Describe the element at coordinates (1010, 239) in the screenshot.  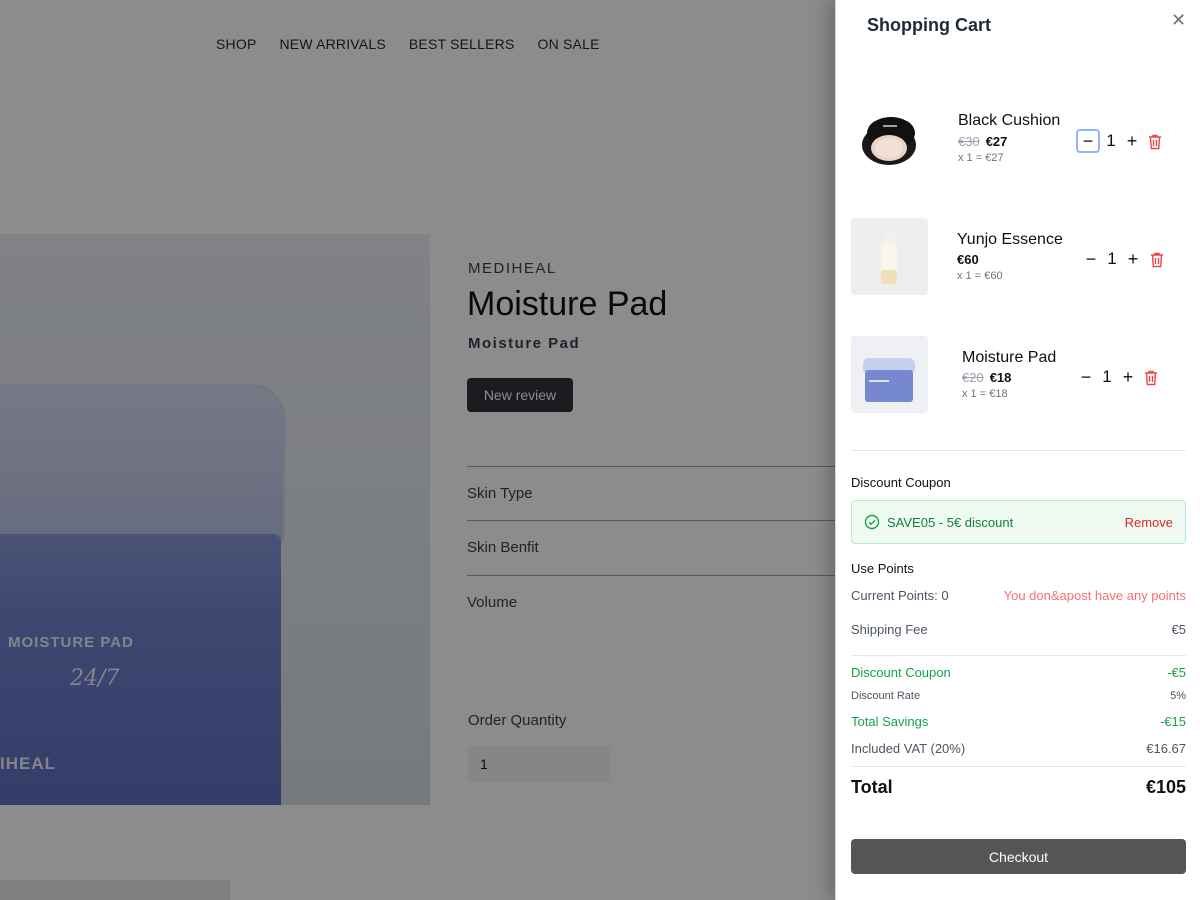
I see `cart-item-name: Yunjo Essence` at that location.